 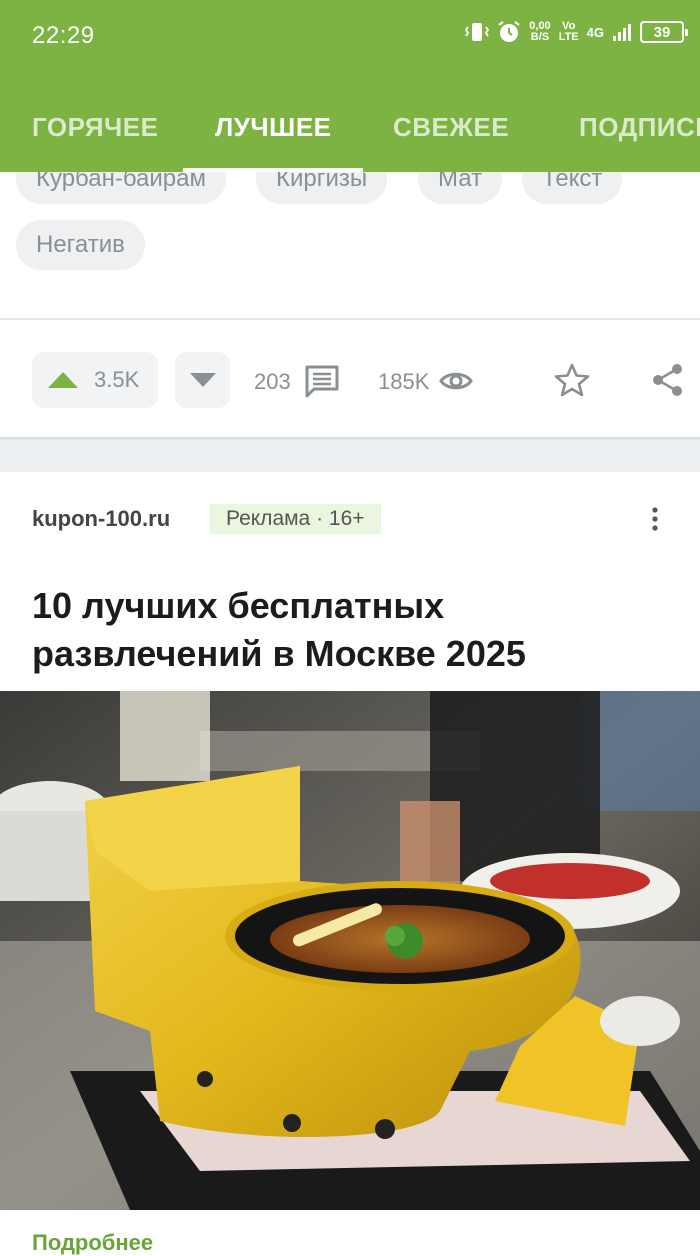 I want to click on tag-negativ: Негатив, so click(x=80, y=245).